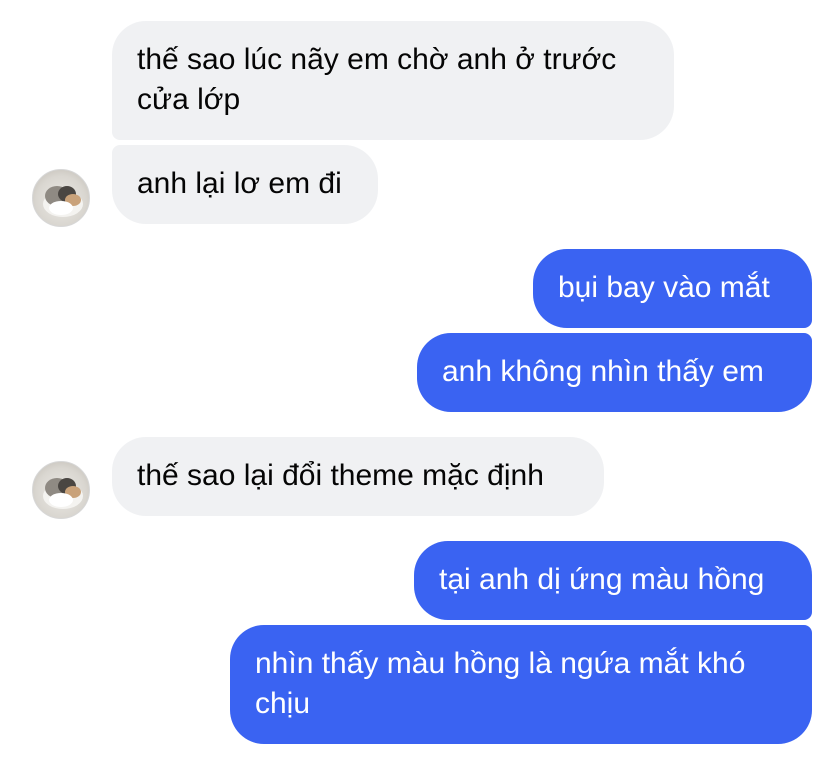 Image resolution: width=828 pixels, height=759 pixels. What do you see at coordinates (602, 579) in the screenshot?
I see `message-text: tại anh dị ứng màu hồng` at bounding box center [602, 579].